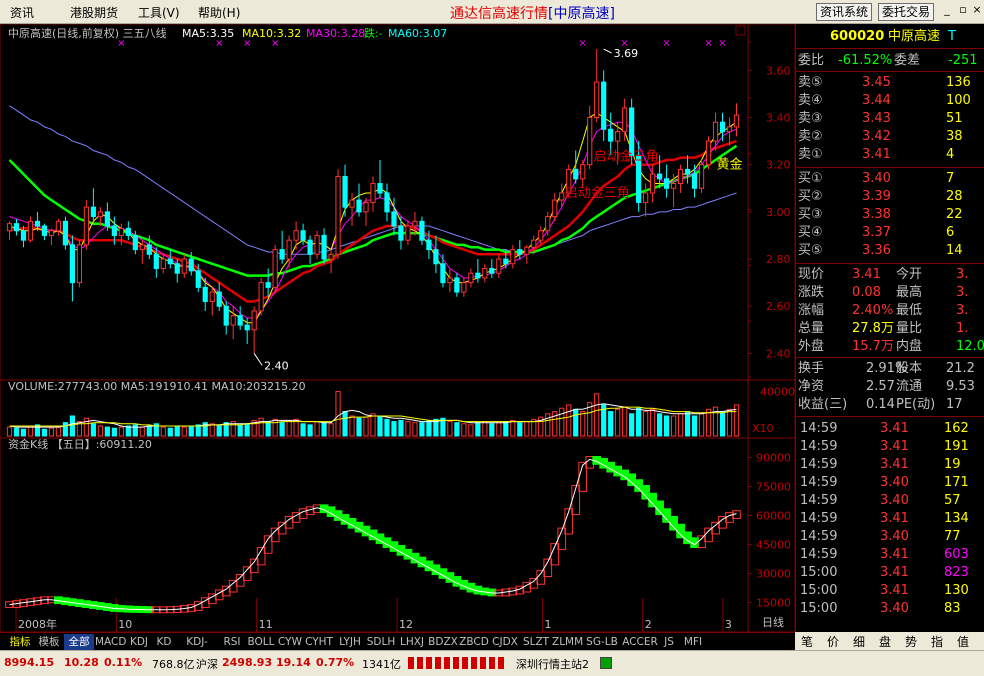 The height and width of the screenshot is (676, 984). What do you see at coordinates (159, 12) in the screenshot?
I see `menu-item-tools: 工具(V)` at bounding box center [159, 12].